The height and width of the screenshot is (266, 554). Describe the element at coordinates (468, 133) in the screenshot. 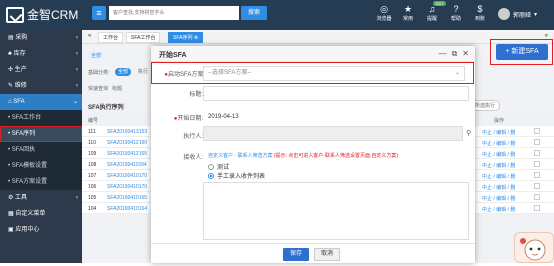

I see `search-icon: ⚲` at that location.